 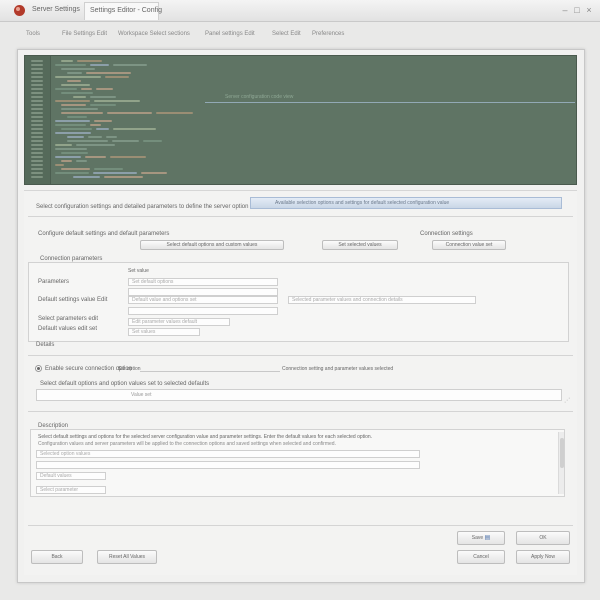 What do you see at coordinates (203, 311) in the screenshot?
I see `param-field-2b` at bounding box center [203, 311].